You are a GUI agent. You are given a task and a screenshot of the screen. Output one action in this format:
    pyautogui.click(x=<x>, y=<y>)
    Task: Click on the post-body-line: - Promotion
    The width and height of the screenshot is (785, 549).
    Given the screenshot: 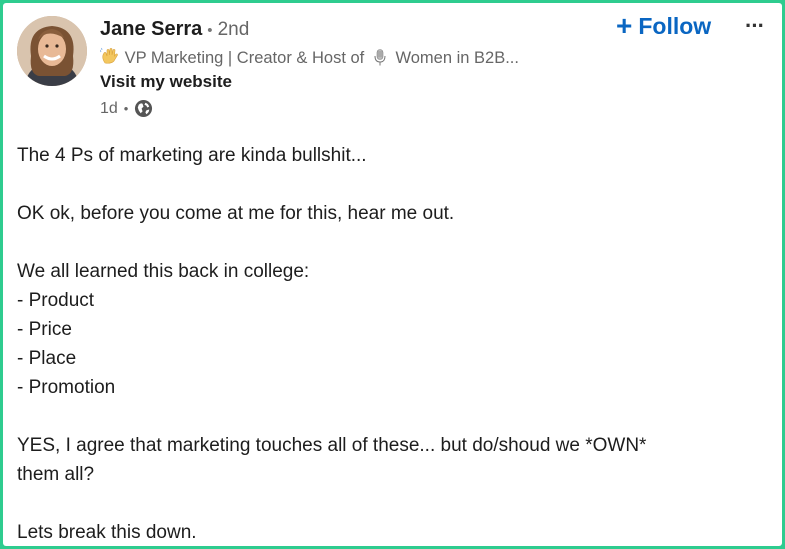 What is the action you would take?
    pyautogui.click(x=66, y=387)
    